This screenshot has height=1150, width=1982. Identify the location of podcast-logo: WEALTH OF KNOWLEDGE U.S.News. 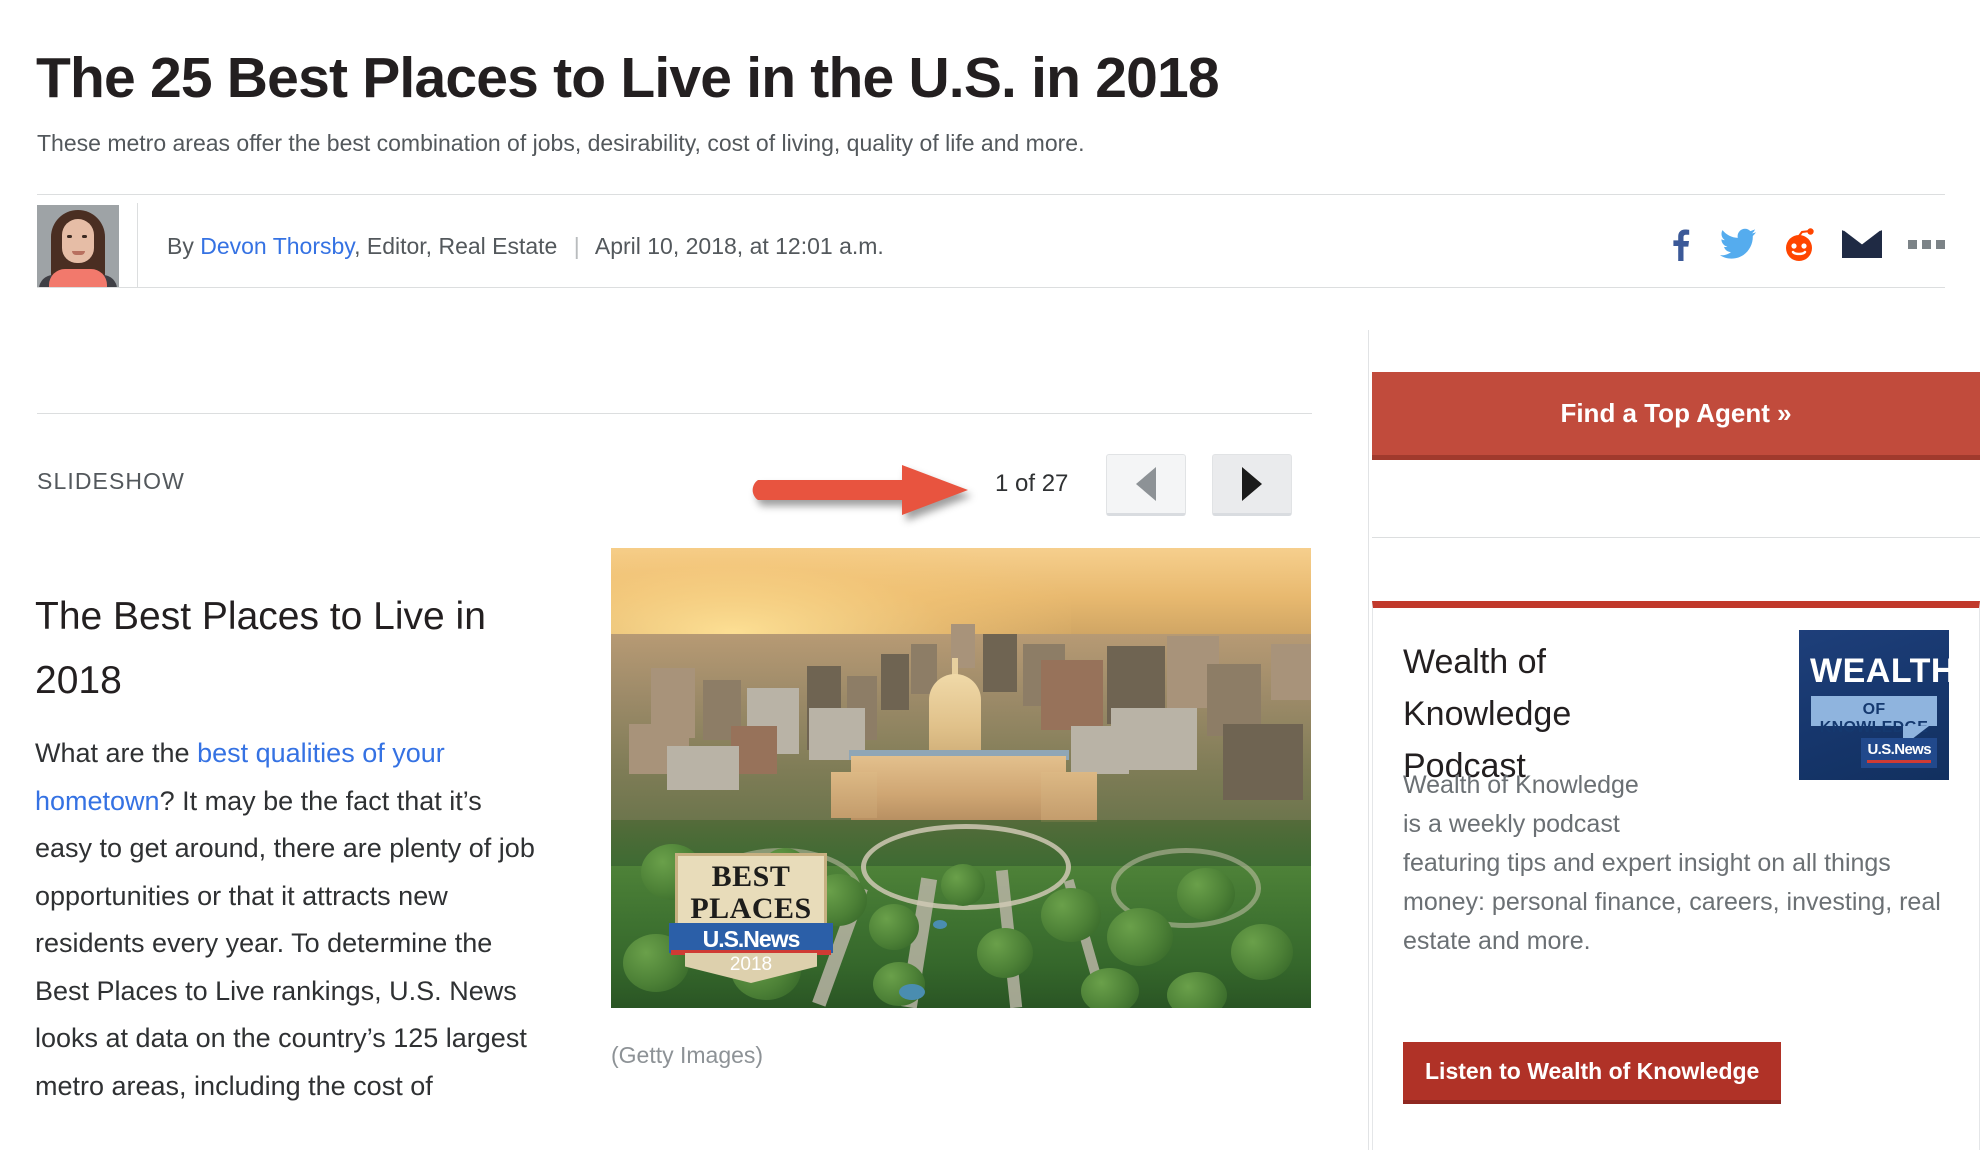
(1874, 705).